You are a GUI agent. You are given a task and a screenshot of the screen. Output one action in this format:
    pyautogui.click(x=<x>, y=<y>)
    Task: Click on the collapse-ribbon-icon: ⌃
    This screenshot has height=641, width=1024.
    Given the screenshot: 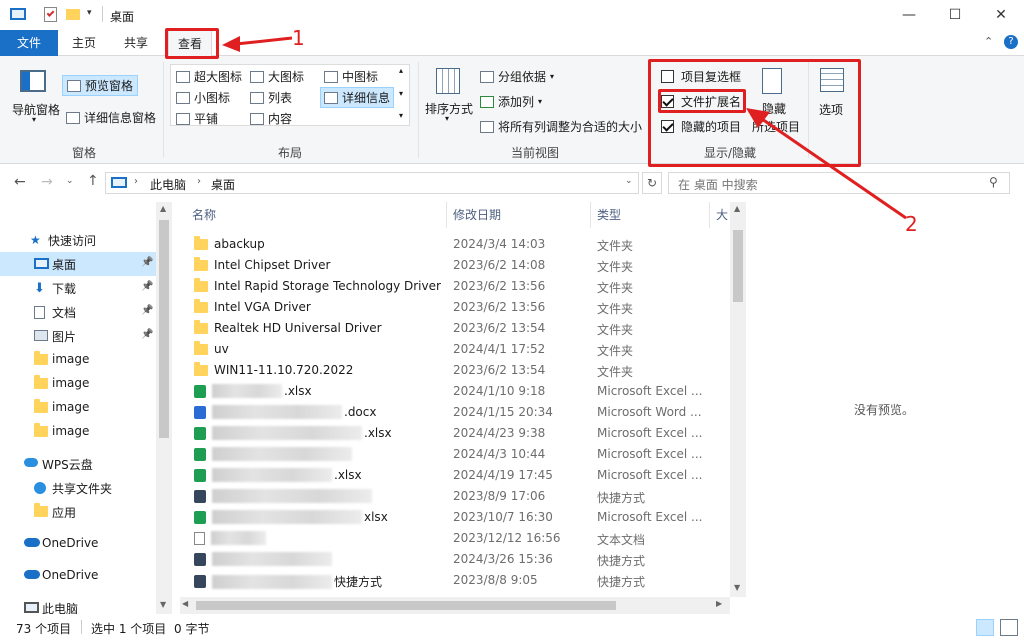 What is the action you would take?
    pyautogui.click(x=988, y=41)
    